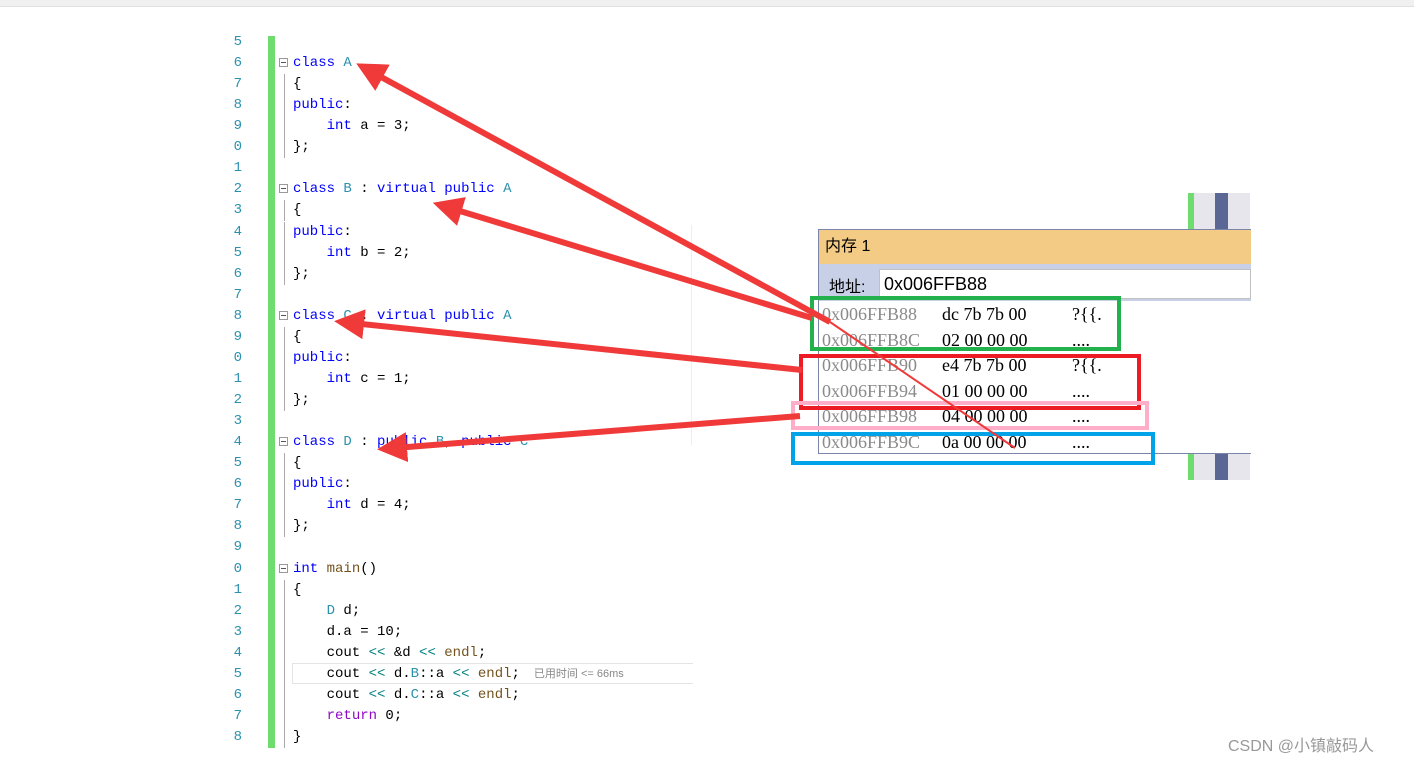 This screenshot has width=1414, height=762. Describe the element at coordinates (589, 438) in the screenshot. I see `arrow-to-class-d` at that location.